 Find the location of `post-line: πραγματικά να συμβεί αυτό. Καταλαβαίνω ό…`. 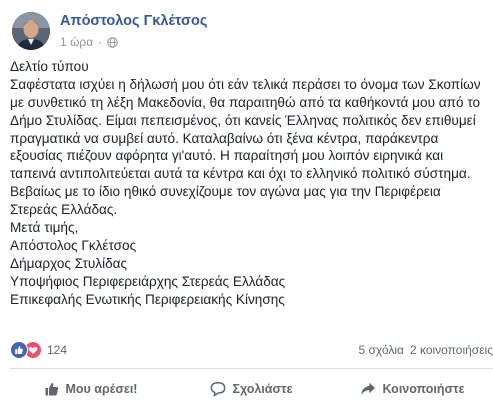

post-line: πραγματικά να συμβεί αυτό. Καταλαβαίνω ό… is located at coordinates (224, 138).